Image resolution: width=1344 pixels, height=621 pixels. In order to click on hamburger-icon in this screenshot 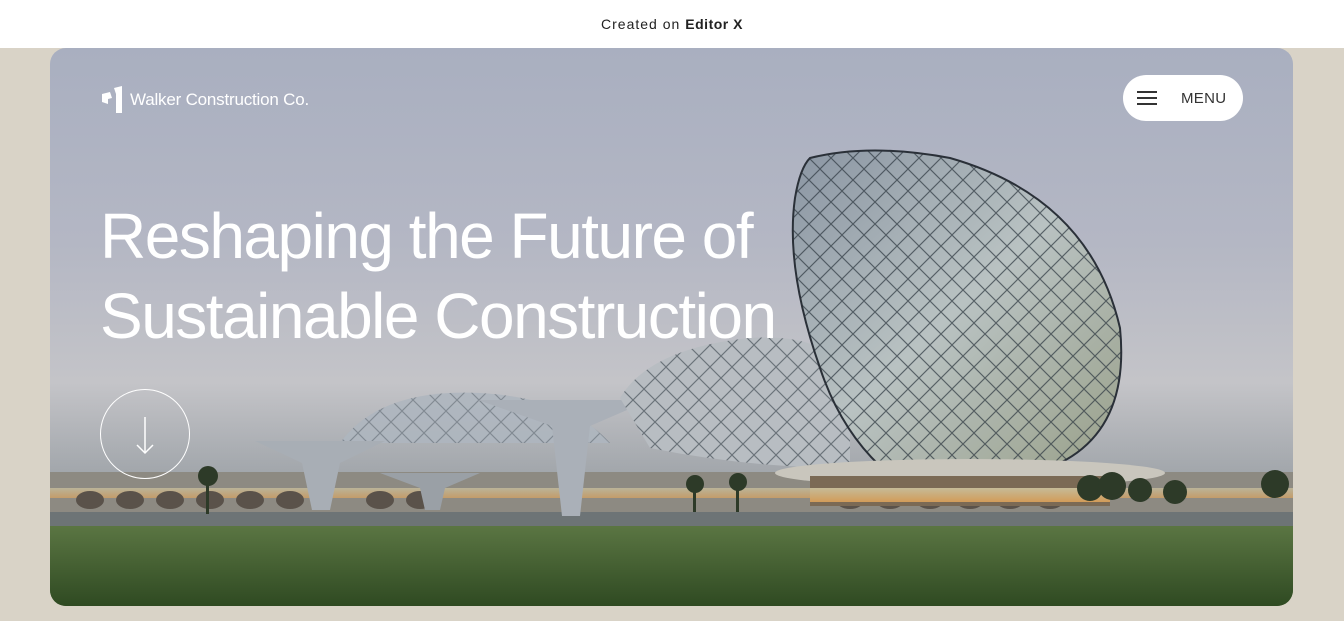, I will do `click(1147, 98)`.